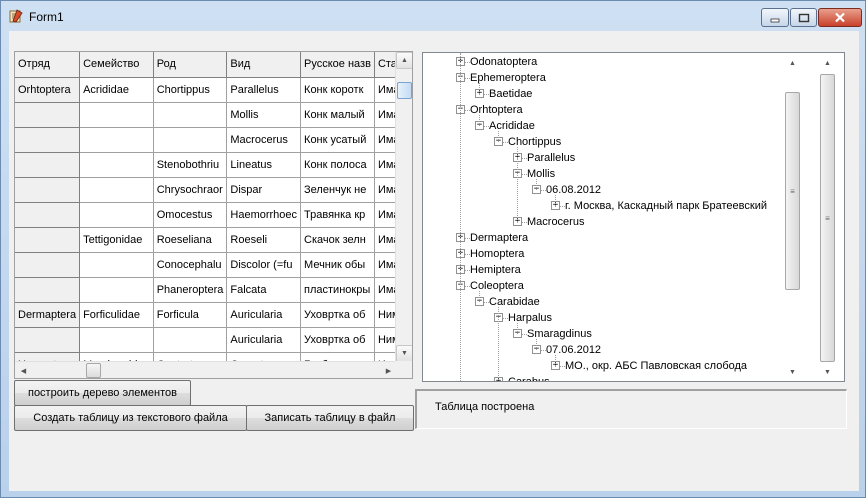 The image size is (866, 498). What do you see at coordinates (603, 350) in the screenshot?
I see `tree-node: −07.06.2012` at bounding box center [603, 350].